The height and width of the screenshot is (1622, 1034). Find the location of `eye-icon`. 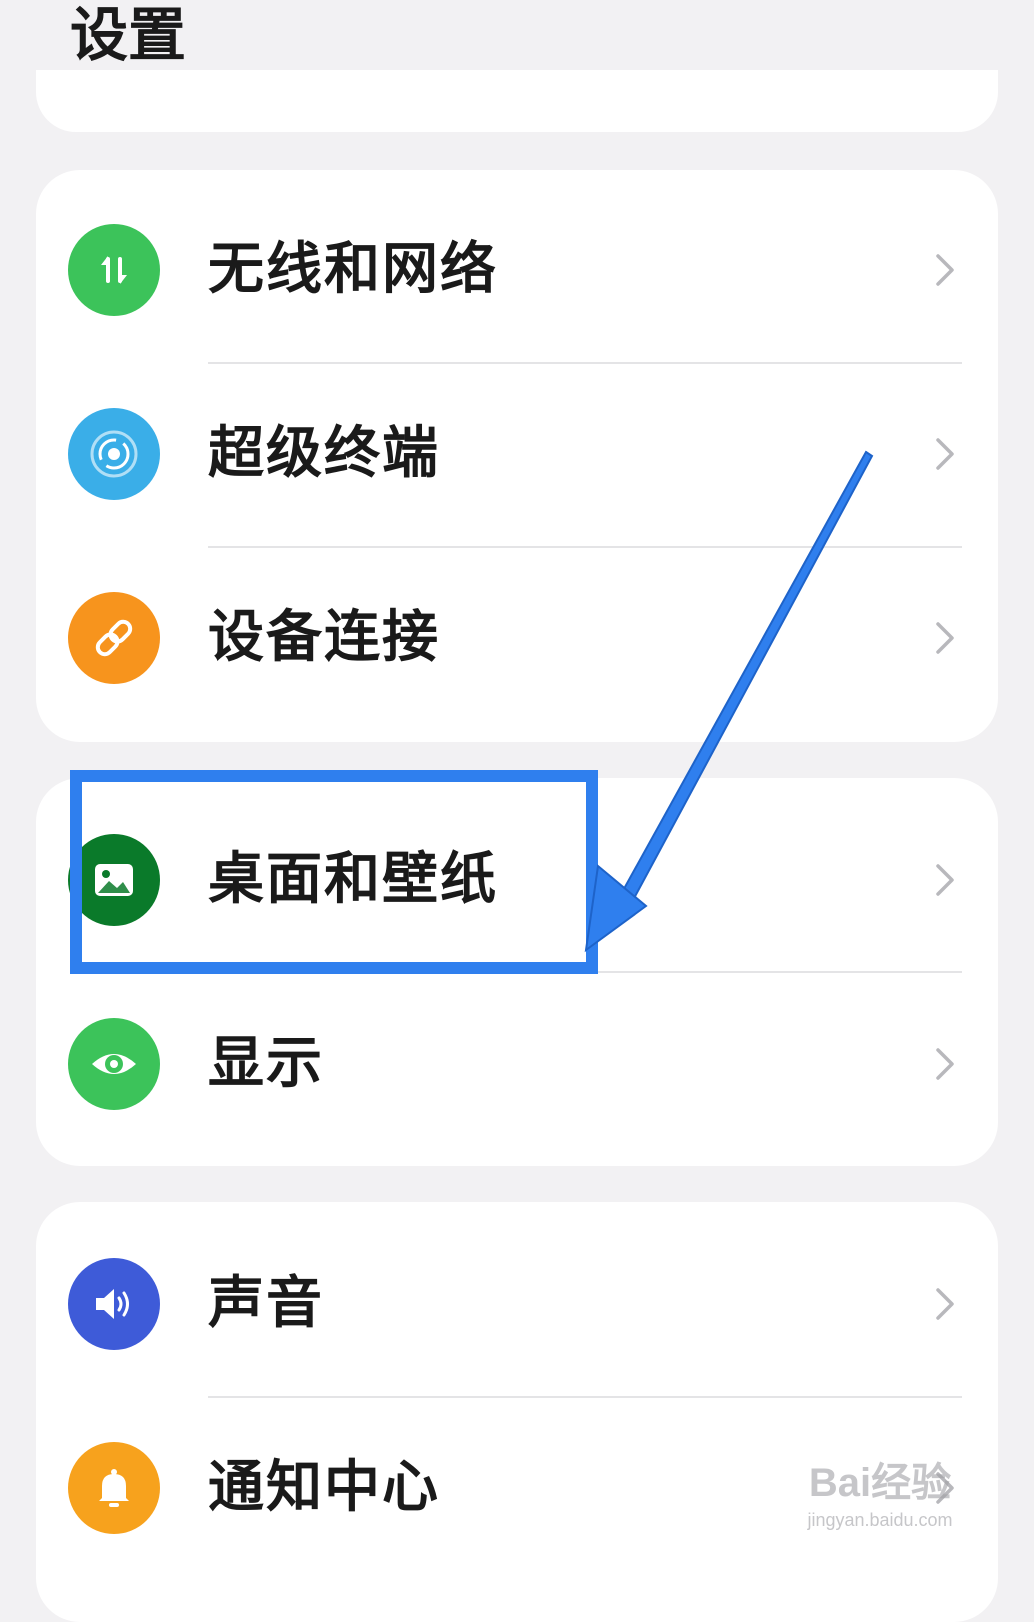

eye-icon is located at coordinates (114, 1064).